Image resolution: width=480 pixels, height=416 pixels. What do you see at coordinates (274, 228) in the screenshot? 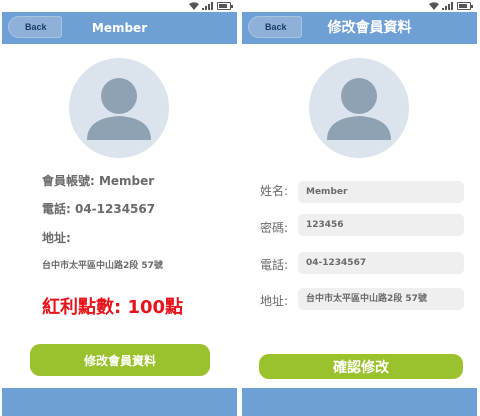
I see `password-label: 密碼:` at bounding box center [274, 228].